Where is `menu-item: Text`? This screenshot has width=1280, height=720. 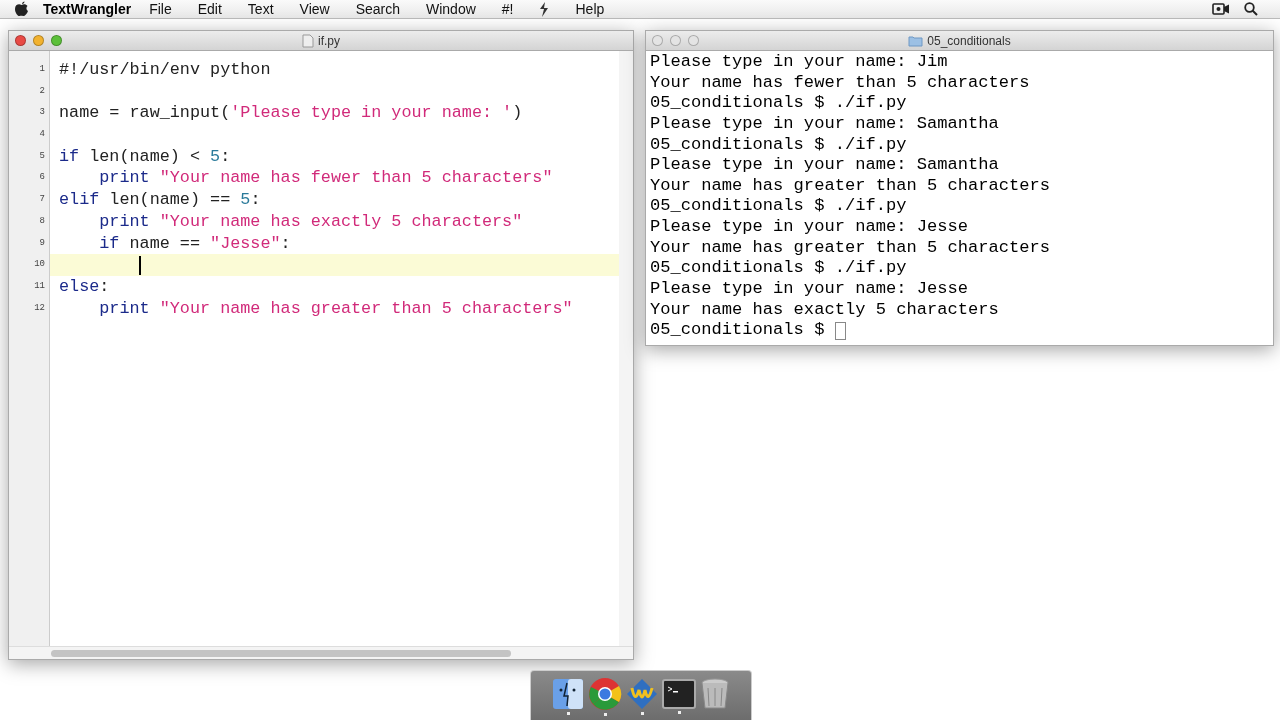 menu-item: Text is located at coordinates (260, 9).